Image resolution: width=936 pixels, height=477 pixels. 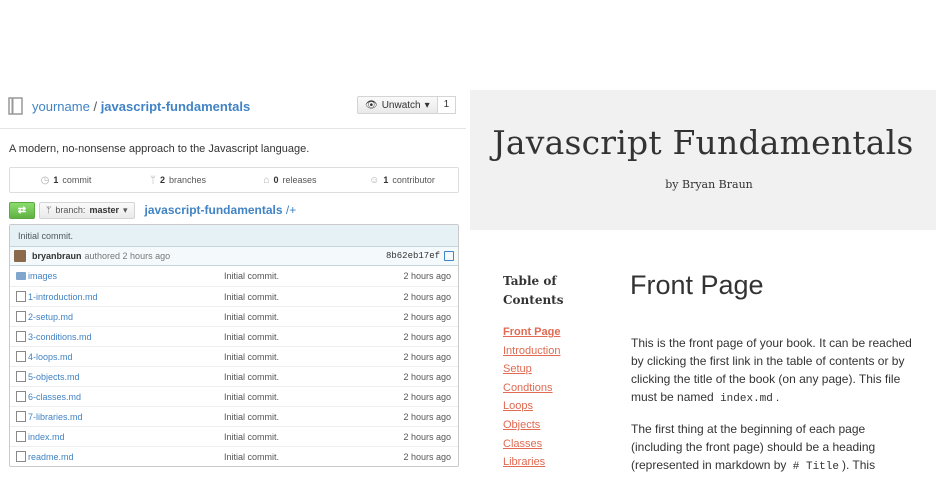 What do you see at coordinates (531, 406) in the screenshot?
I see `toc-link: Loops` at bounding box center [531, 406].